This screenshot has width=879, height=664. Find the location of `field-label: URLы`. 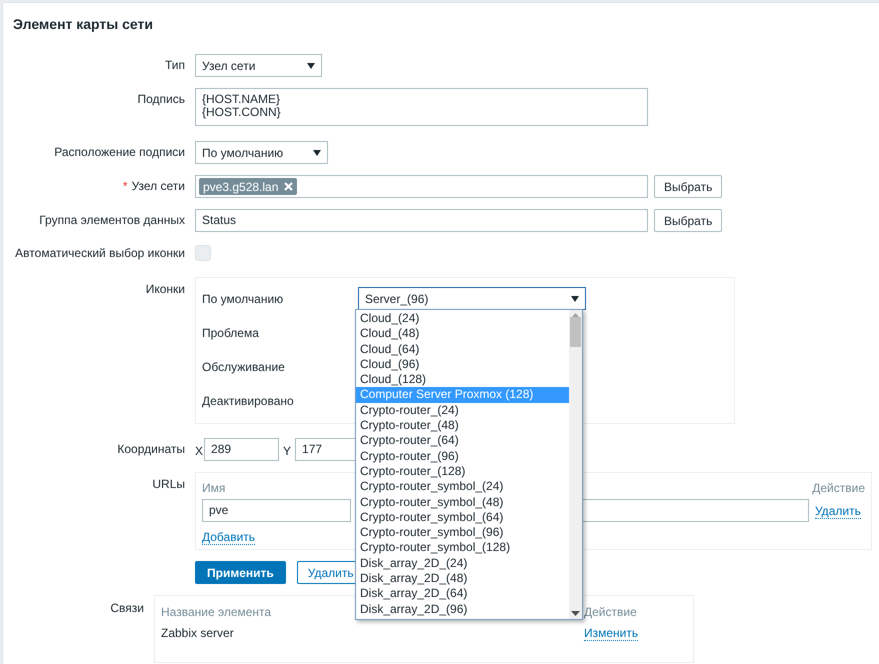

field-label: URLы is located at coordinates (168, 483).